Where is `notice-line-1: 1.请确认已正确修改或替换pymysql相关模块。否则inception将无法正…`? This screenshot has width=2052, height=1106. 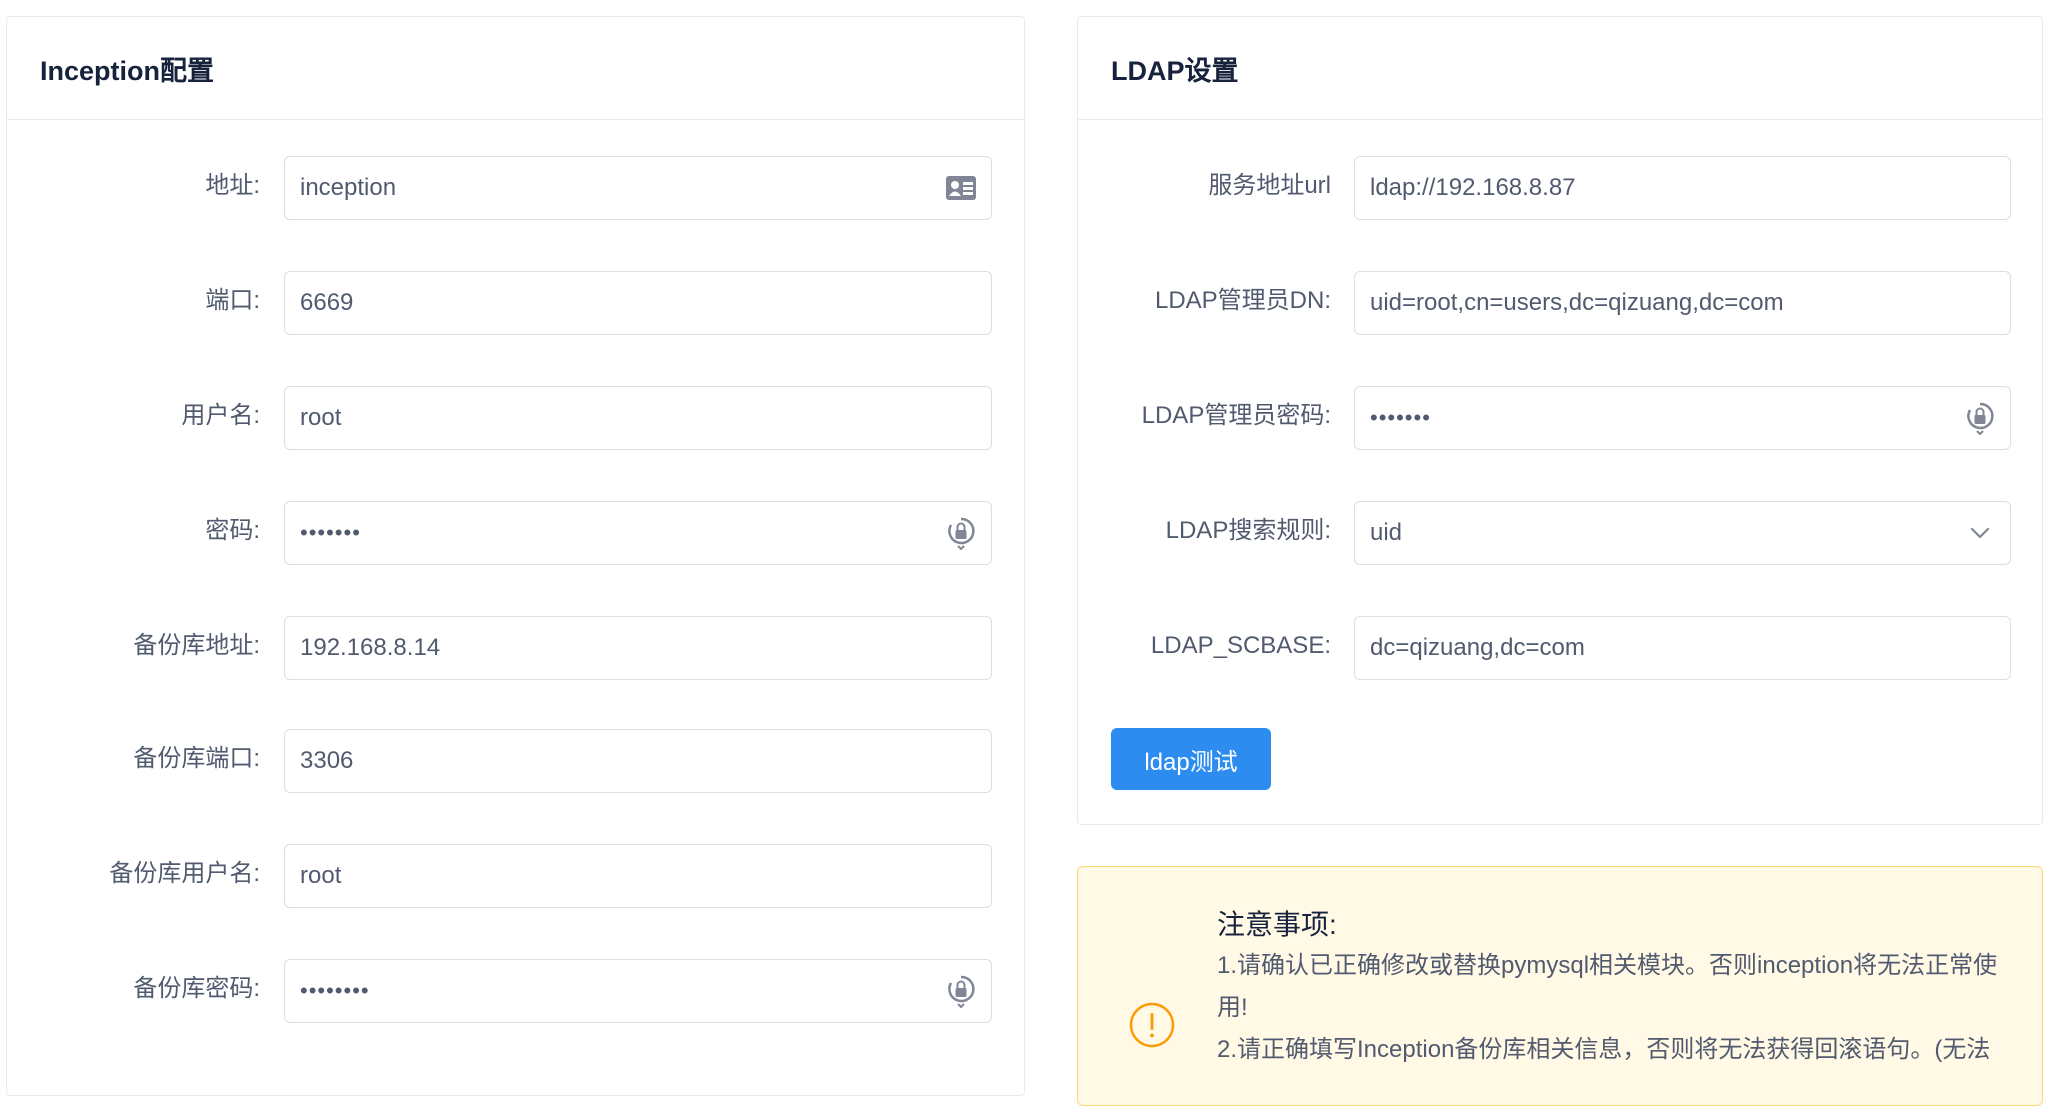 notice-line-1: 1.请确认已正确修改或替换pymysql相关模块。否则inception将无法正… is located at coordinates (1607, 986).